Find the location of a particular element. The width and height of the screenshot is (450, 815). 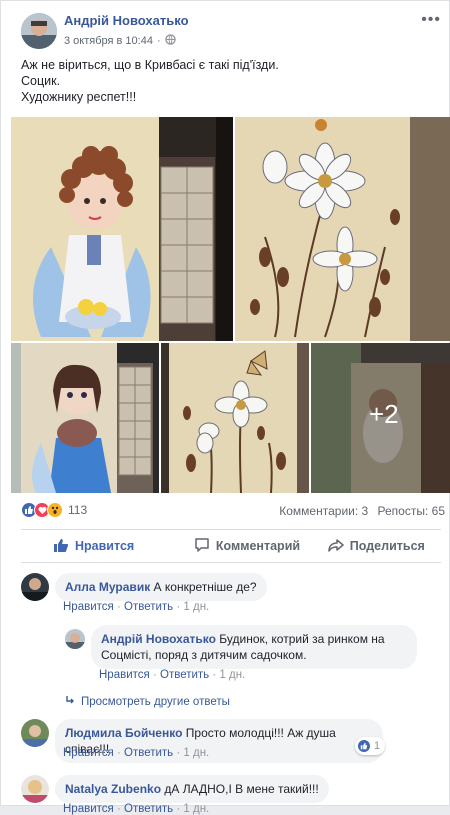

thumbs-up-icon is located at coordinates (61, 546).